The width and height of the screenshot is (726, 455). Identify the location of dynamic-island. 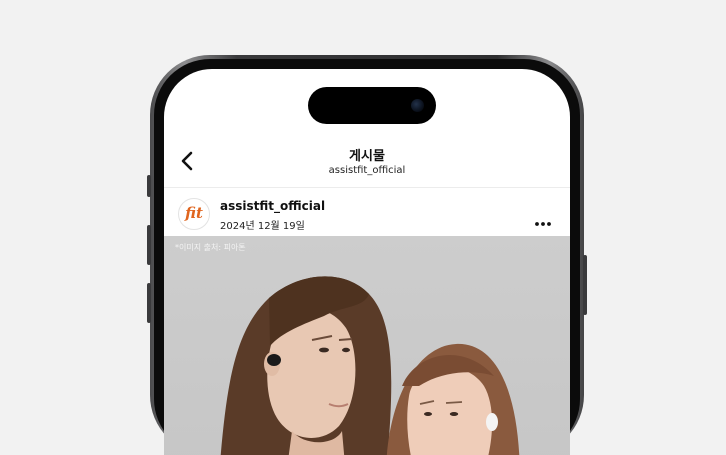
(372, 105).